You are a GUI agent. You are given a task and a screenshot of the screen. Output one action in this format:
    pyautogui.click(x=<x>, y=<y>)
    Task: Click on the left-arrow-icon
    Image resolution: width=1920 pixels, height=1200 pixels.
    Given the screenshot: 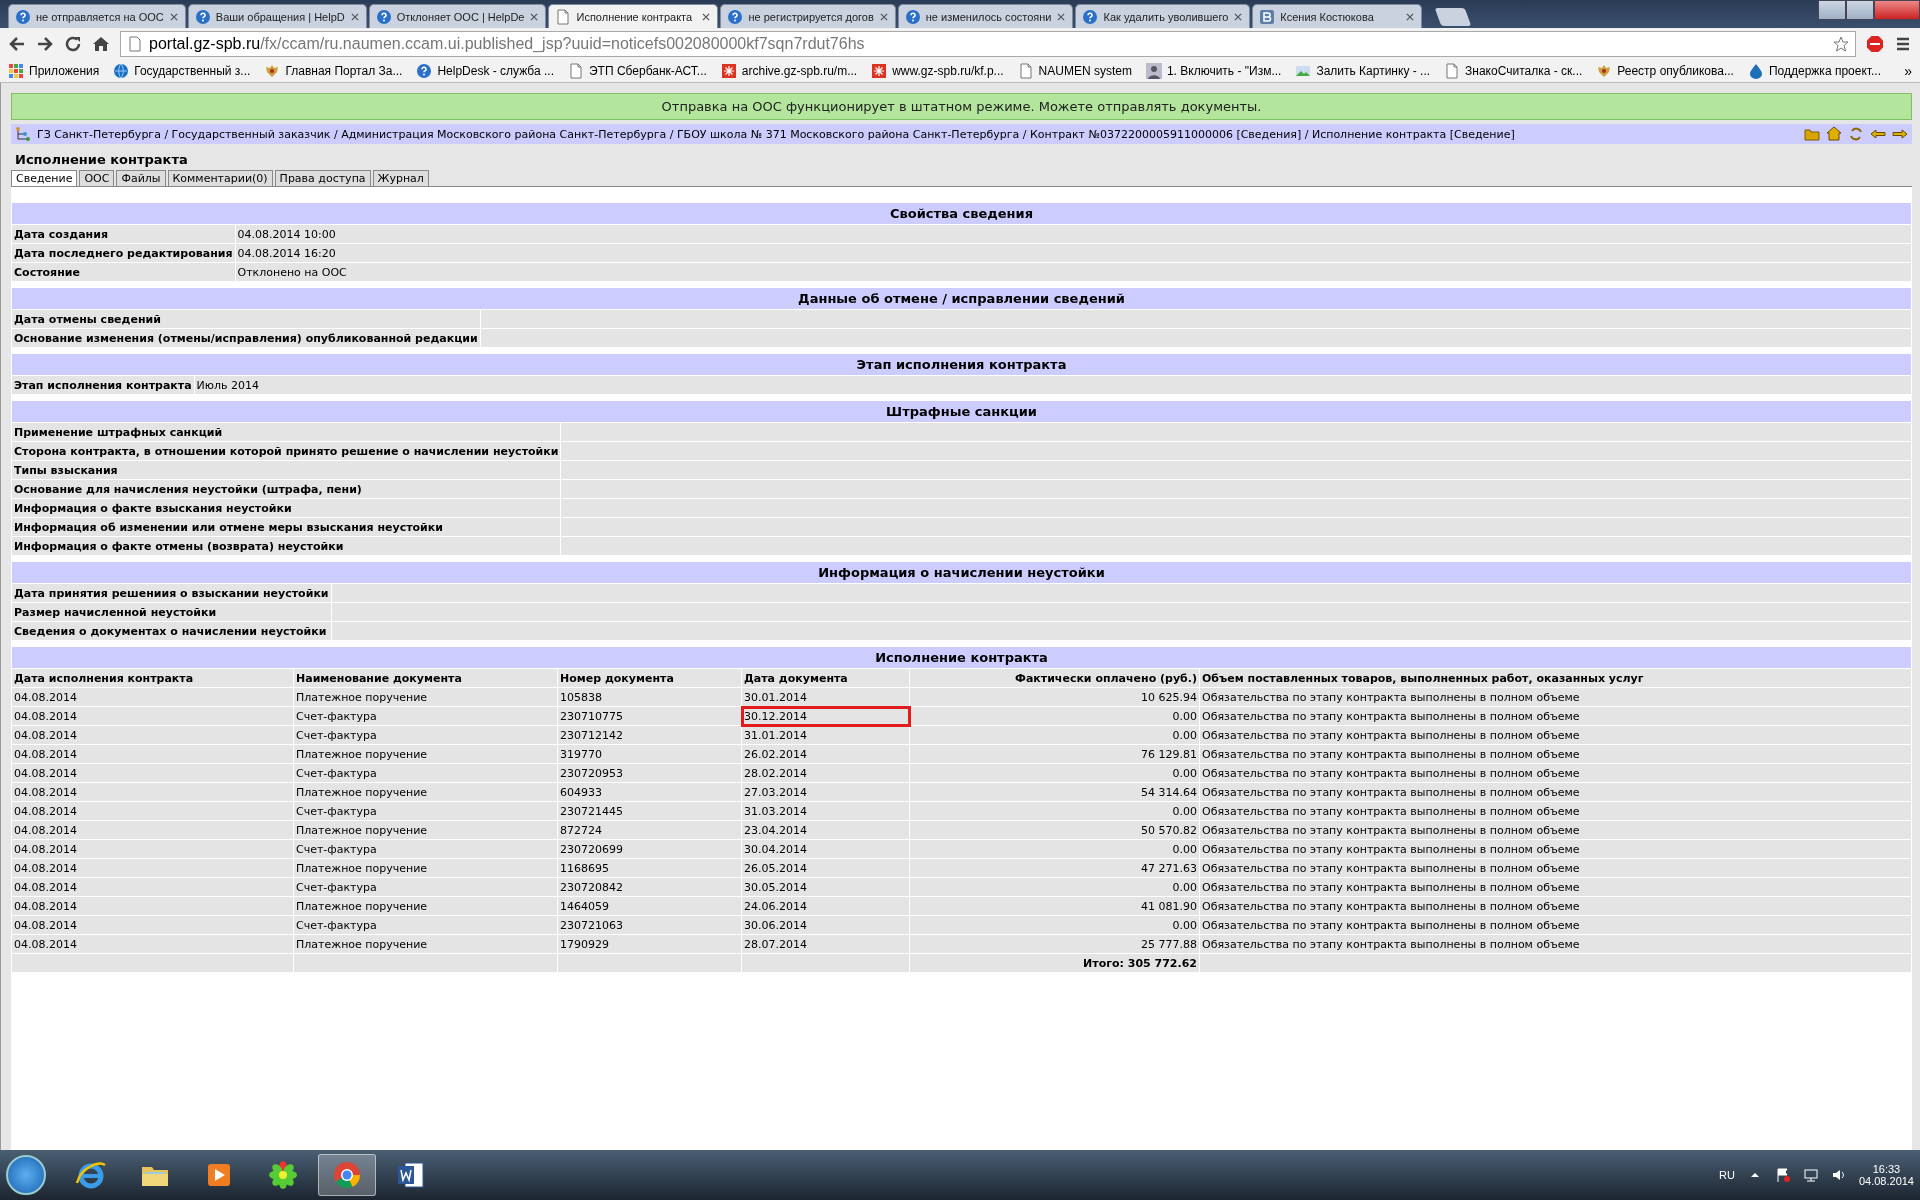 What is the action you would take?
    pyautogui.click(x=1878, y=134)
    